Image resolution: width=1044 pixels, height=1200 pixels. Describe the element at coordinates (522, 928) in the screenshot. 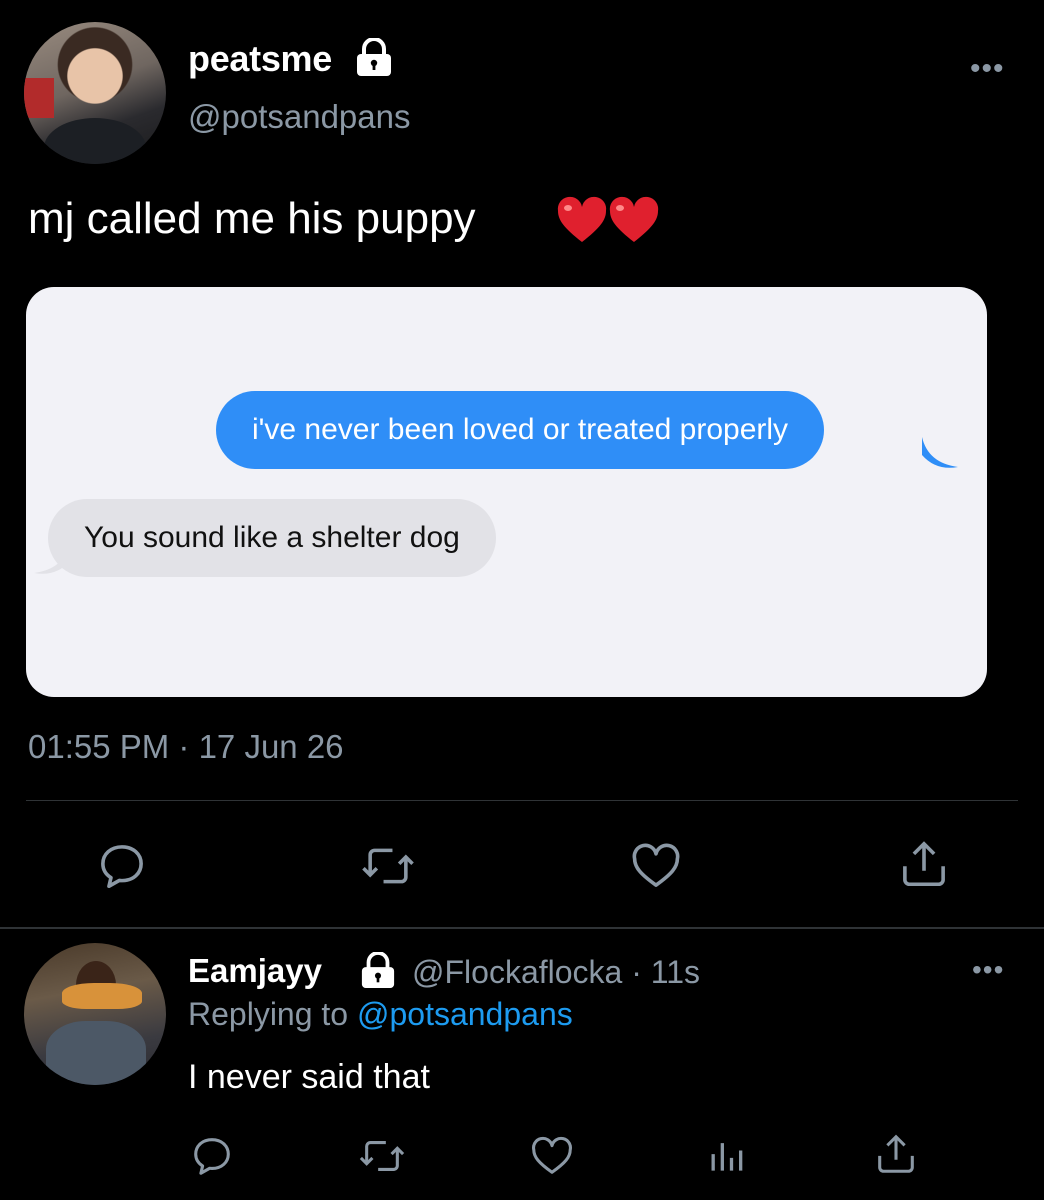

I see `thread-separator` at that location.